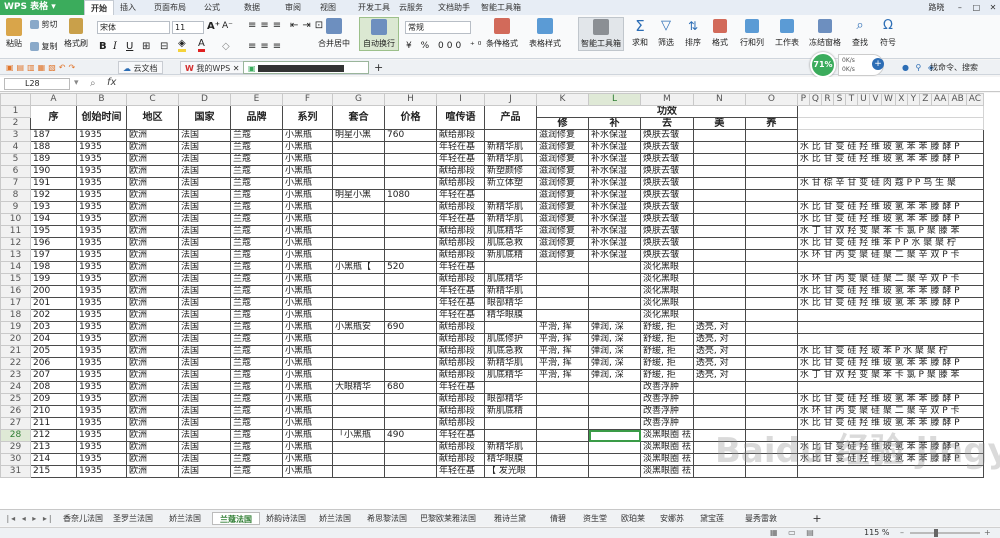  I want to click on ingredients-cell: 水 比 甘 变 硅 羟 维 玻 氢 苯 苯 滕 酵 P, so click(890, 423).